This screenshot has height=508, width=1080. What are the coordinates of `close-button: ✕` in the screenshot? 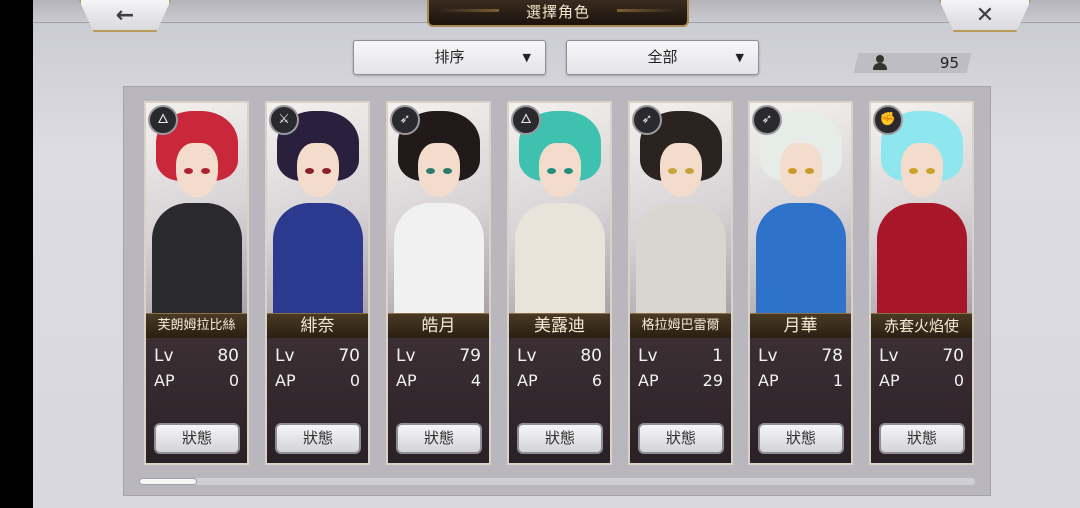 It's located at (985, 16).